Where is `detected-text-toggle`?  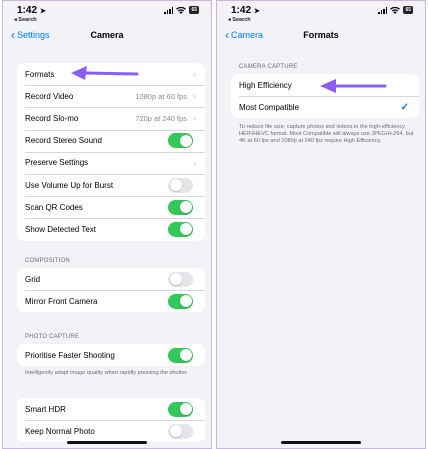 detected-text-toggle is located at coordinates (180, 229).